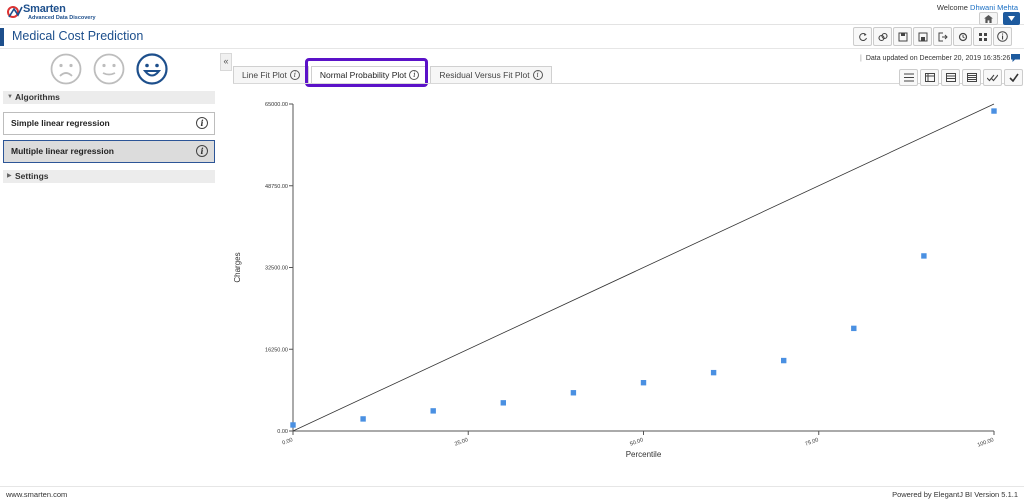  I want to click on algorithm-label: Multiple linear regression, so click(62, 151).